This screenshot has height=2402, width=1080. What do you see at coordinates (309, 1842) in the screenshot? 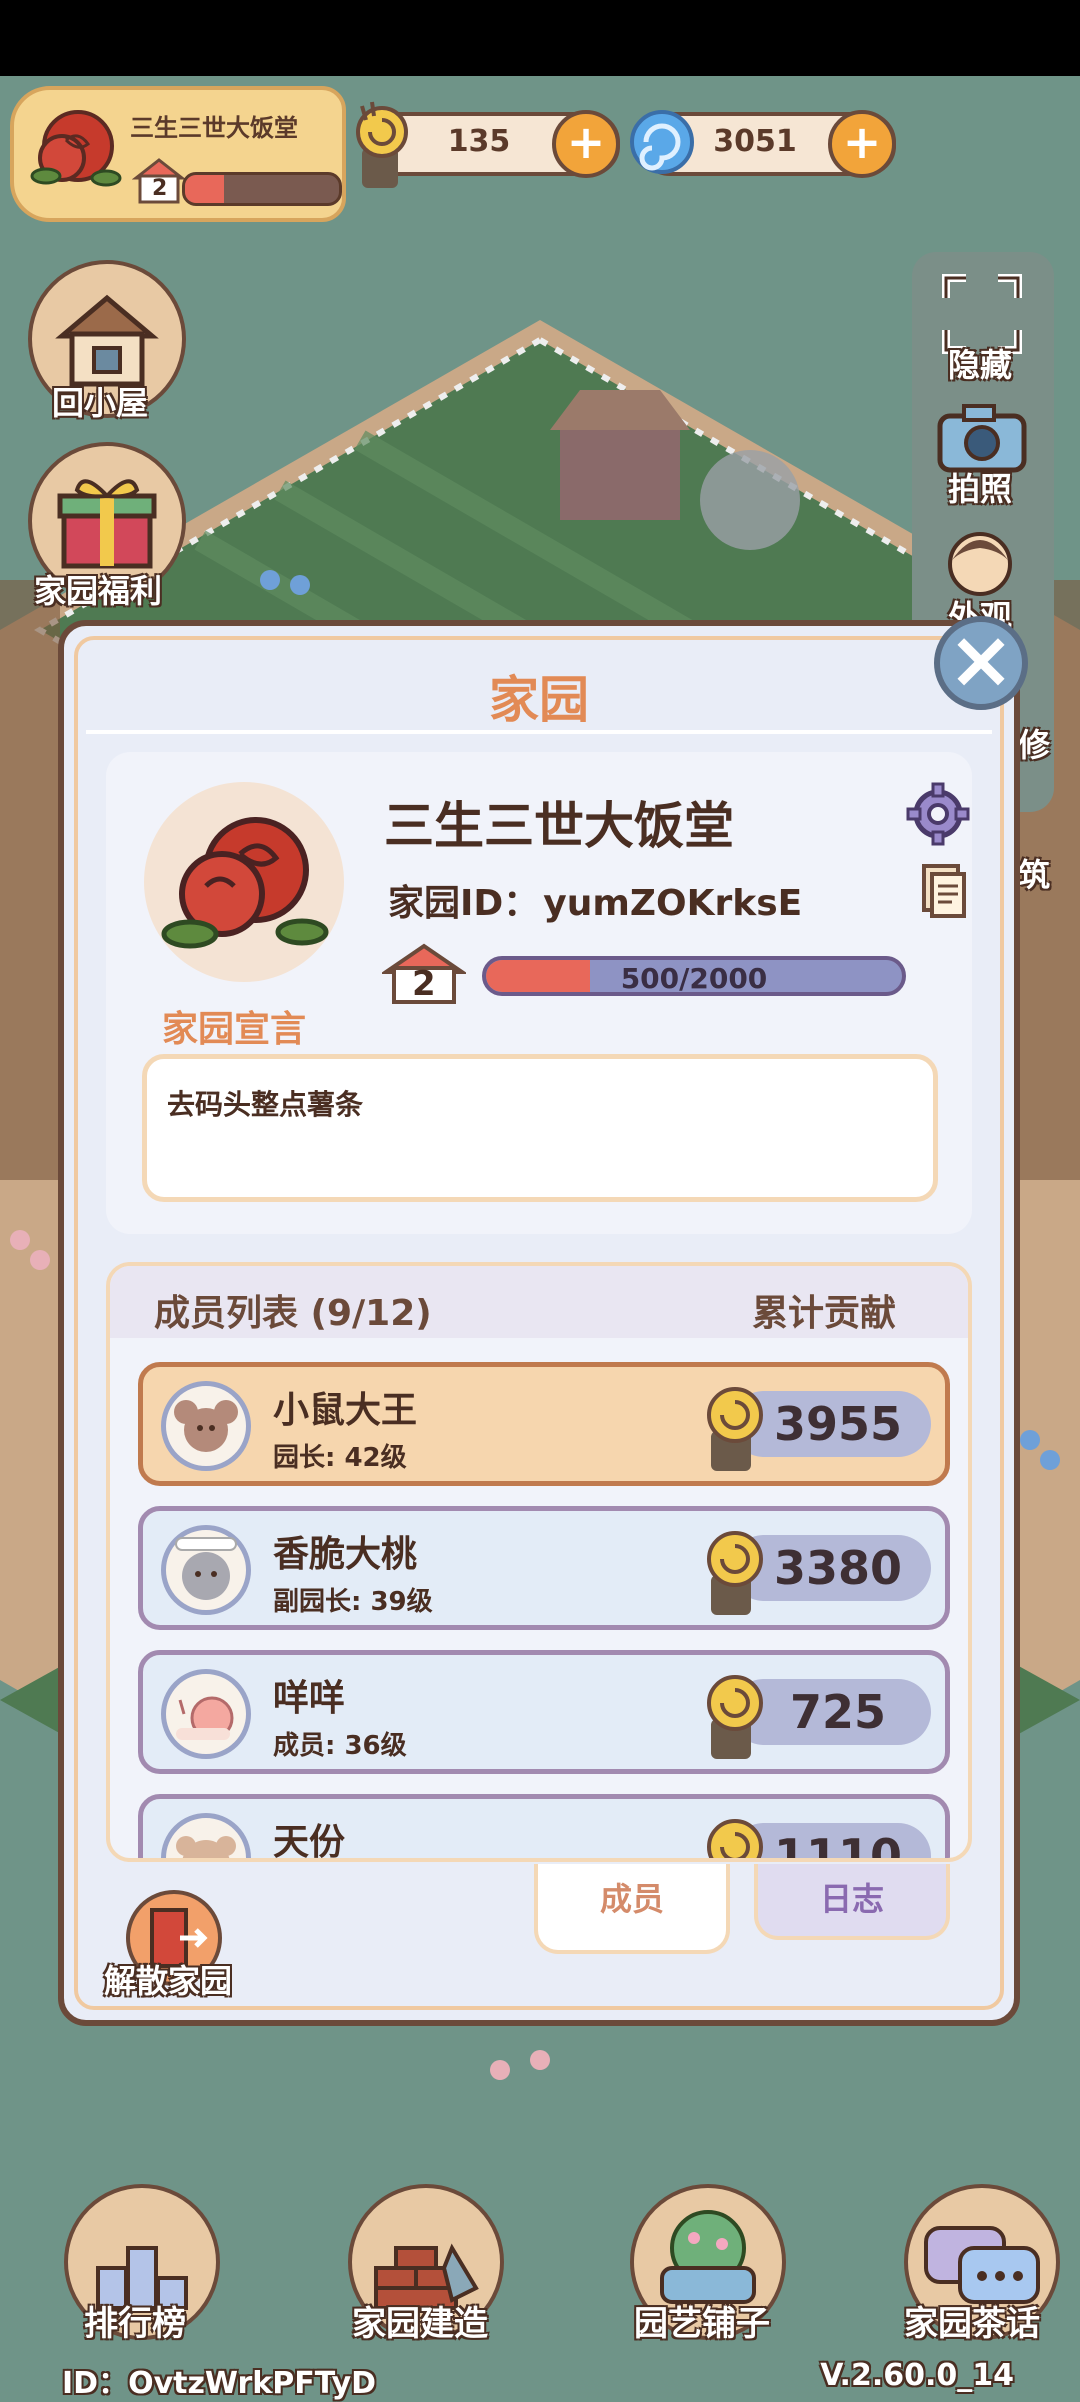
I see `member-name: 天份` at bounding box center [309, 1842].